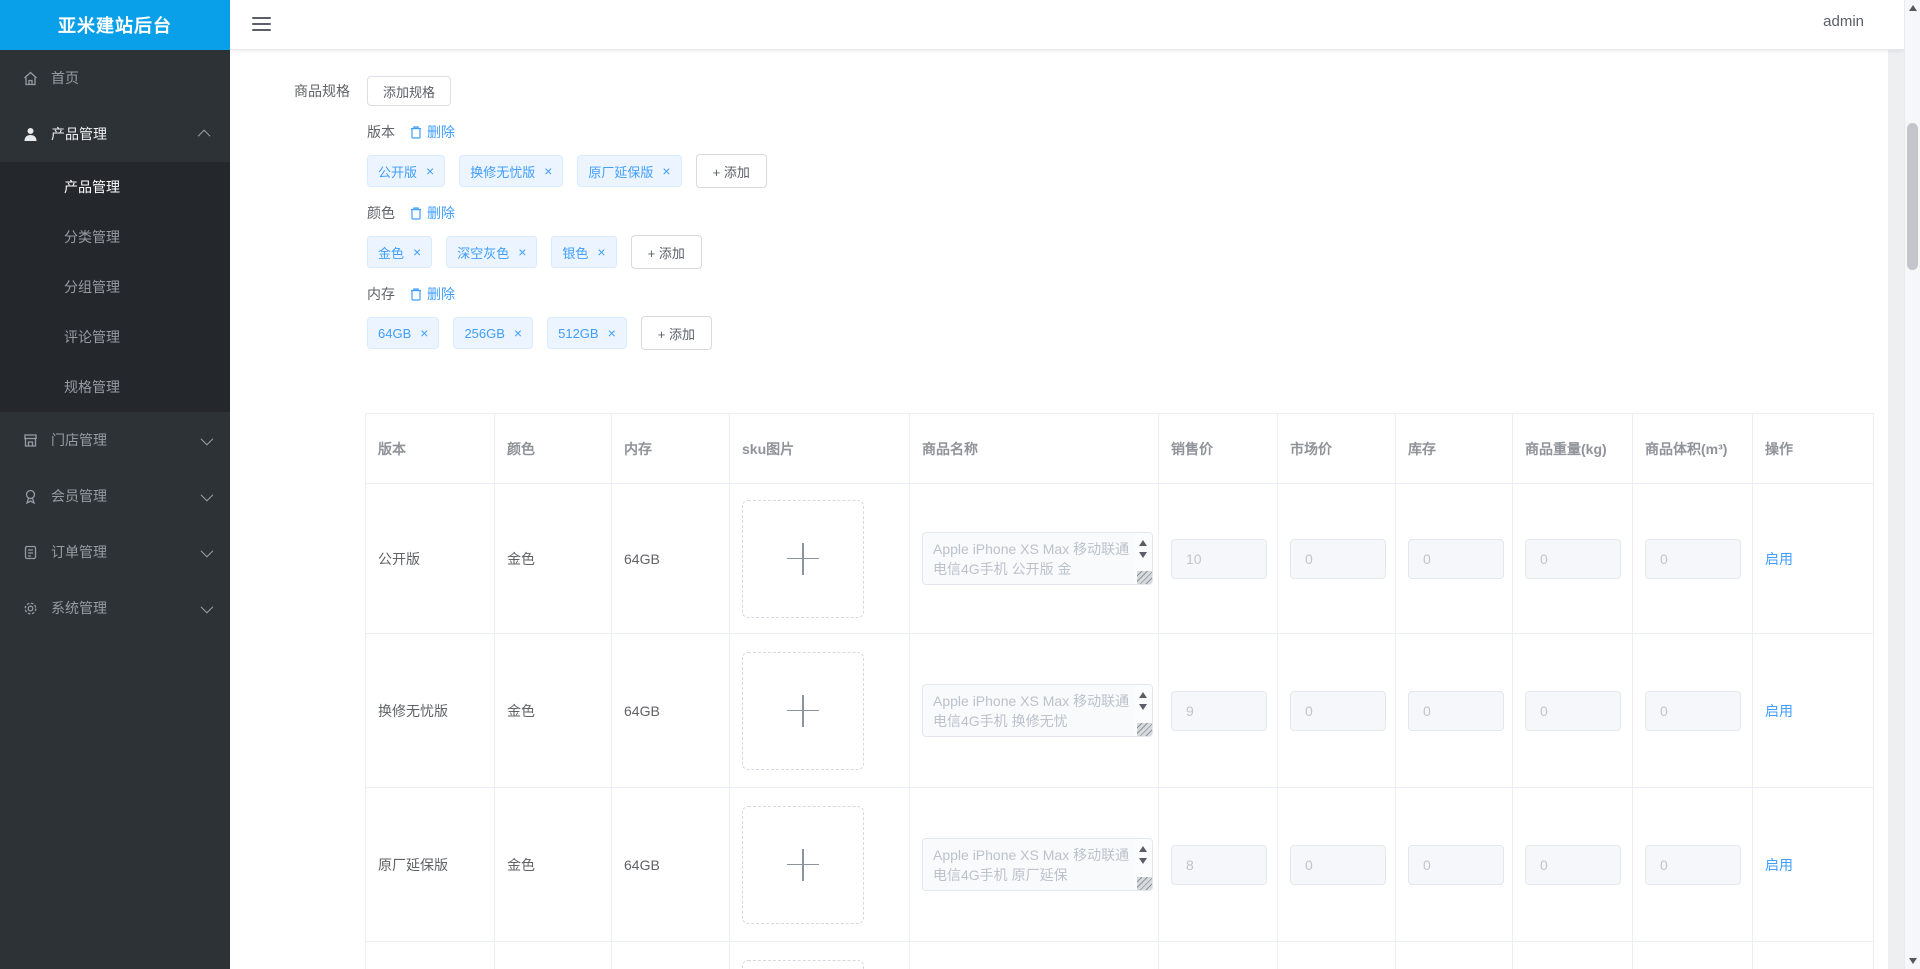 The image size is (1920, 969). What do you see at coordinates (403, 333) in the screenshot?
I see `spec-tag: 64GB ×` at bounding box center [403, 333].